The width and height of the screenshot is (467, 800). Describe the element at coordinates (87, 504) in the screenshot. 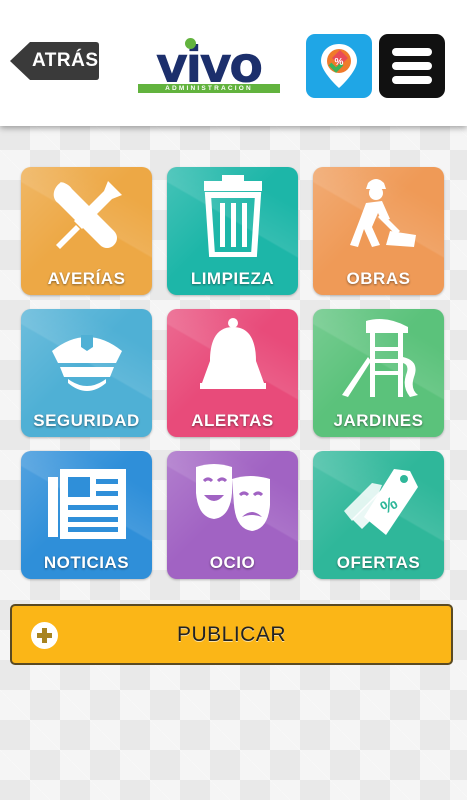

I see `newspaper-icon` at that location.